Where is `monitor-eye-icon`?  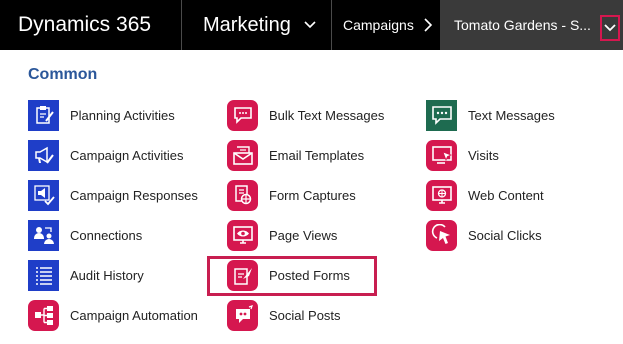
monitor-eye-icon is located at coordinates (242, 235).